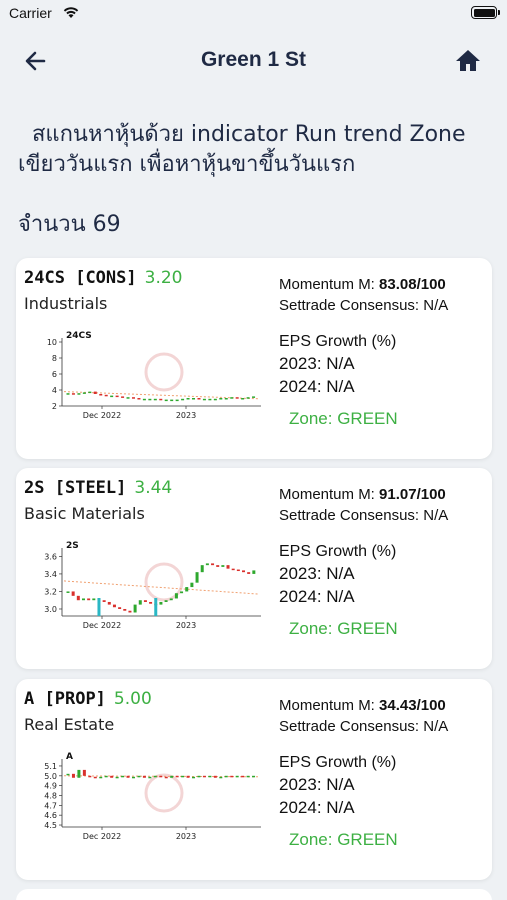 Image resolution: width=507 pixels, height=900 pixels. I want to click on status-bar: Carrier, so click(253, 15).